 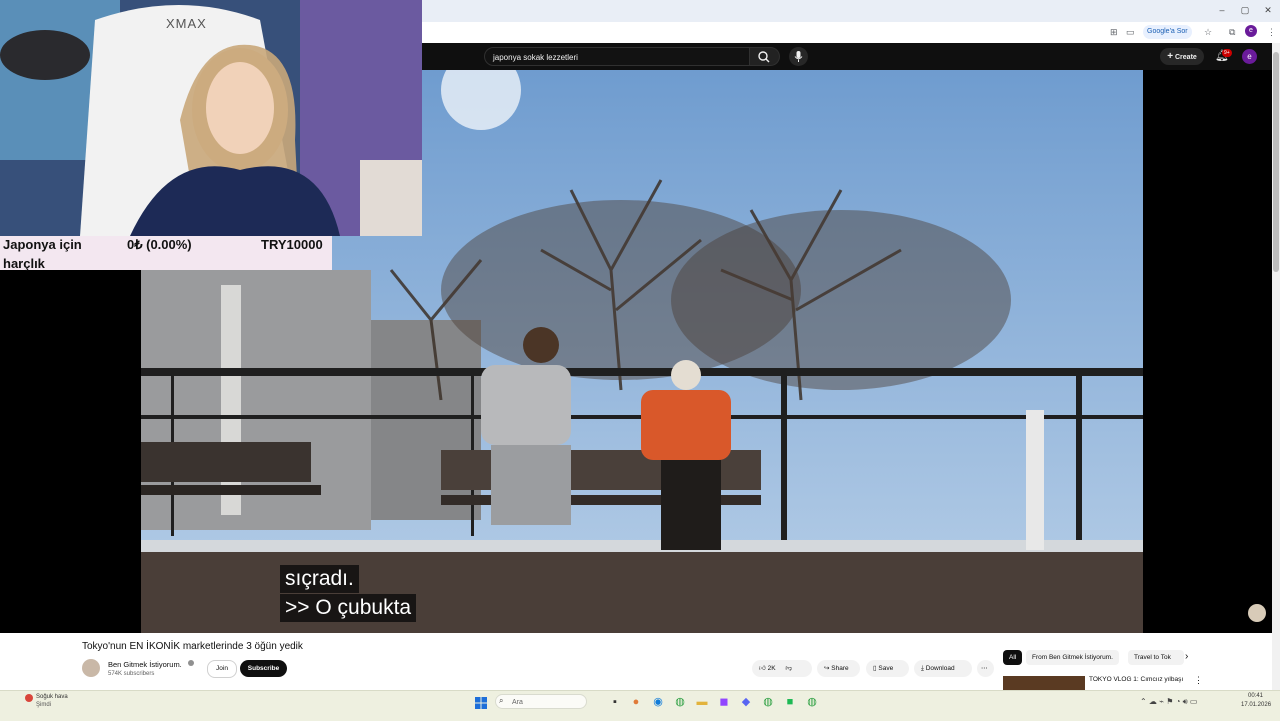 What do you see at coordinates (636, 702) in the screenshot?
I see `app-icon-1: ●` at bounding box center [636, 702].